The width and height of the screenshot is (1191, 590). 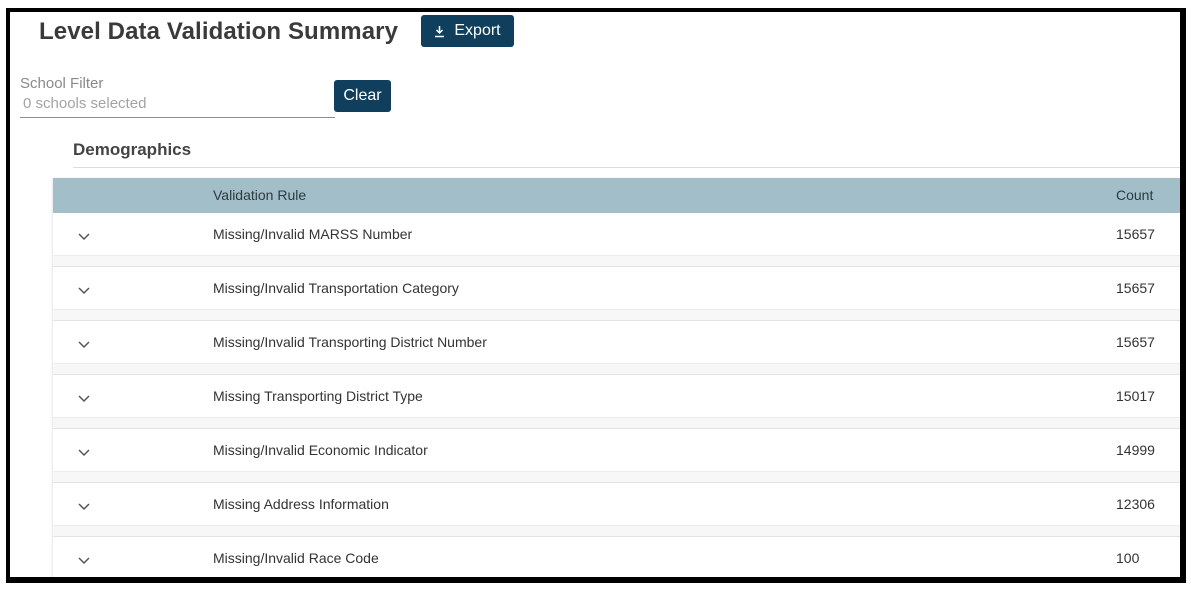 What do you see at coordinates (84, 103) in the screenshot?
I see `school-filter-input: 0 schools selected` at bounding box center [84, 103].